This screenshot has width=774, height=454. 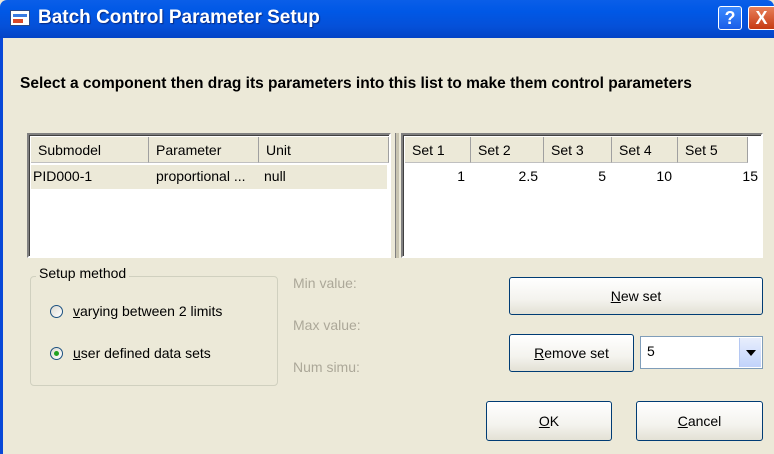 I want to click on table-row: PID000-1 proportional ... null, so click(x=209, y=177).